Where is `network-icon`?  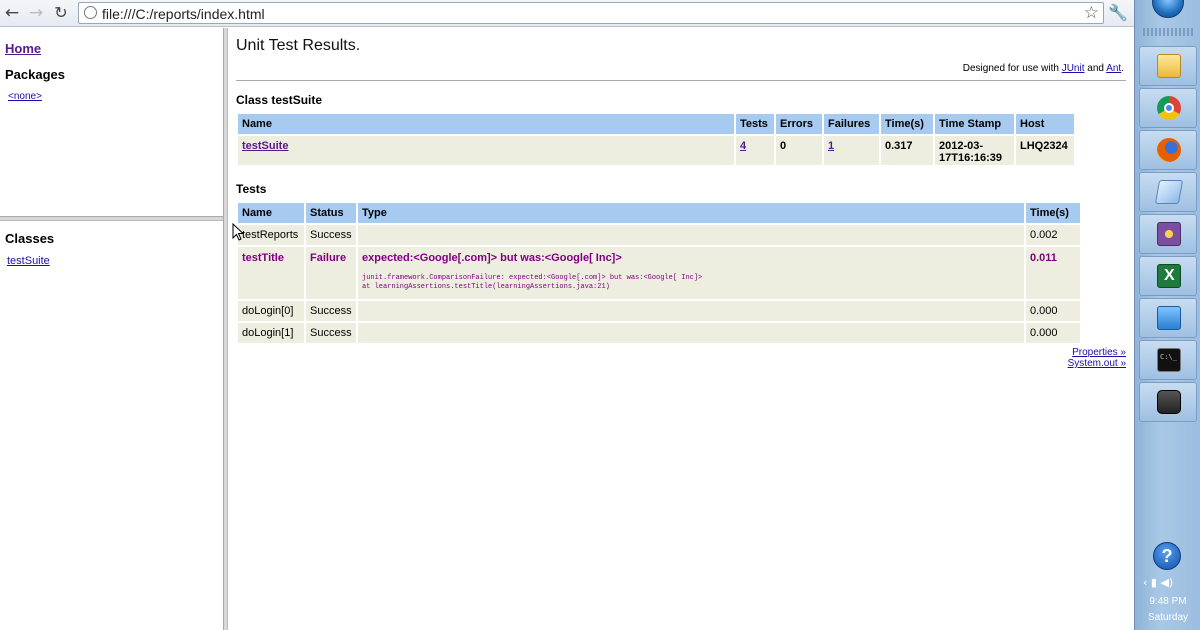
network-icon is located at coordinates (1169, 318).